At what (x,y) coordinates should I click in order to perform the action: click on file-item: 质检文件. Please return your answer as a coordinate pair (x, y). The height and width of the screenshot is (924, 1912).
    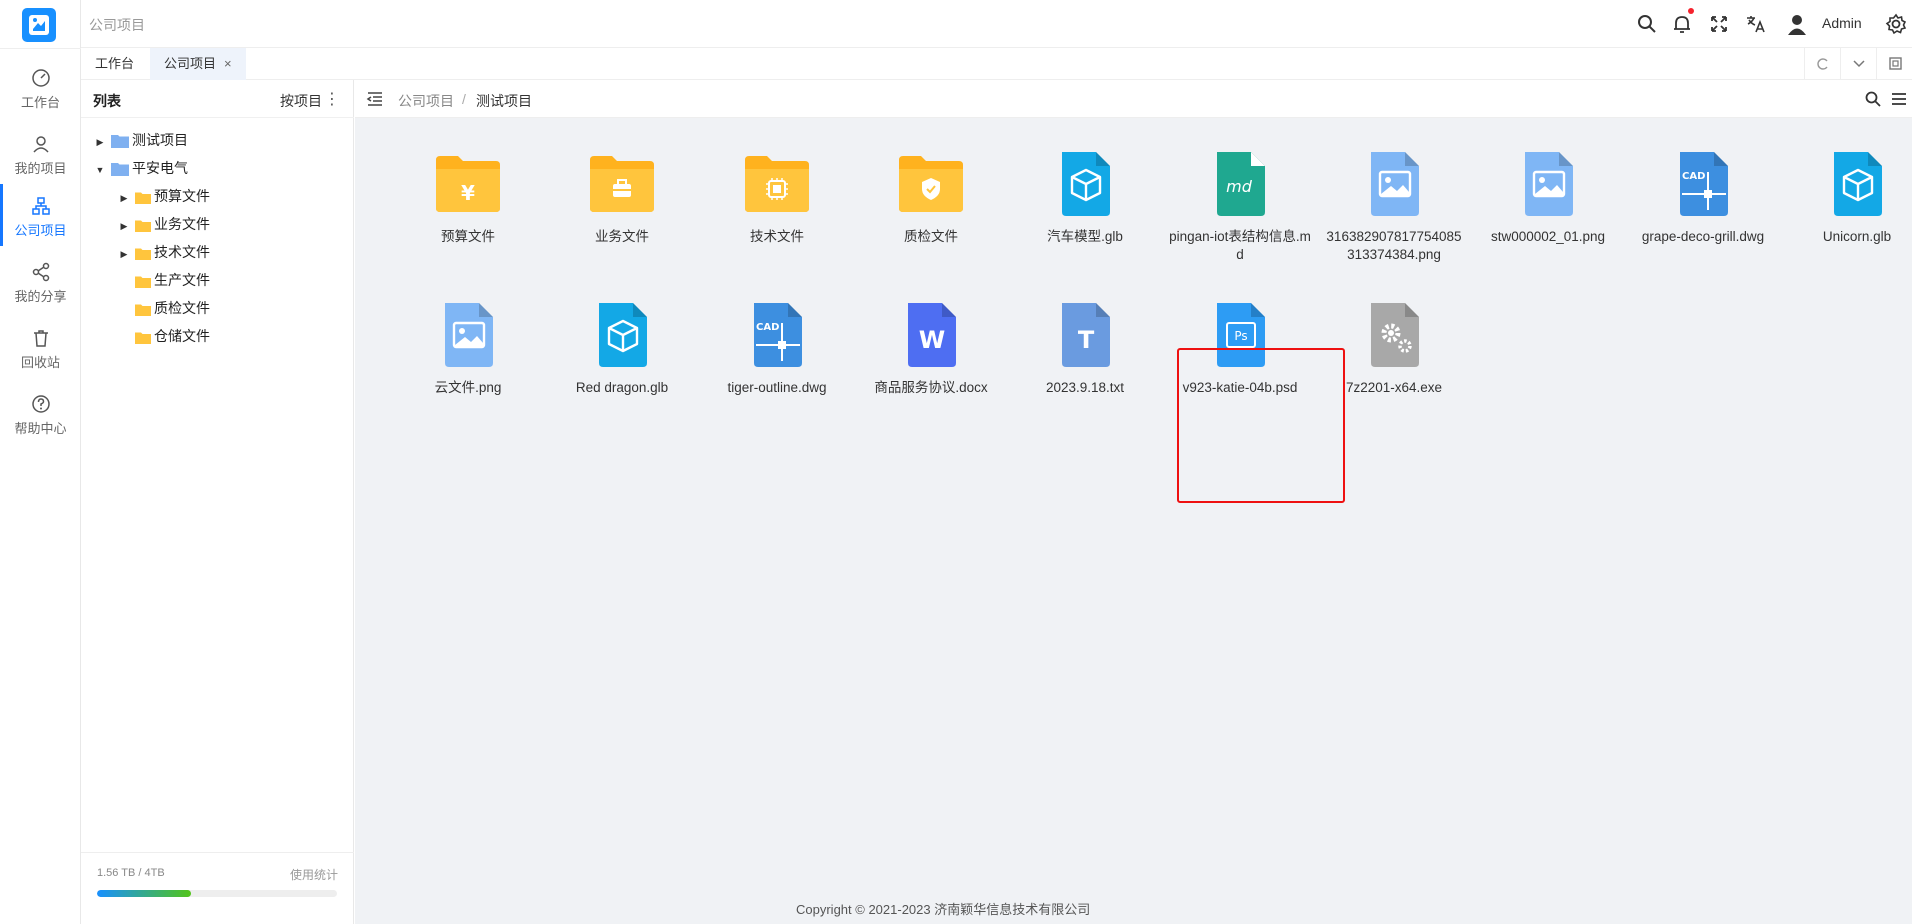
    Looking at the image, I should click on (931, 198).